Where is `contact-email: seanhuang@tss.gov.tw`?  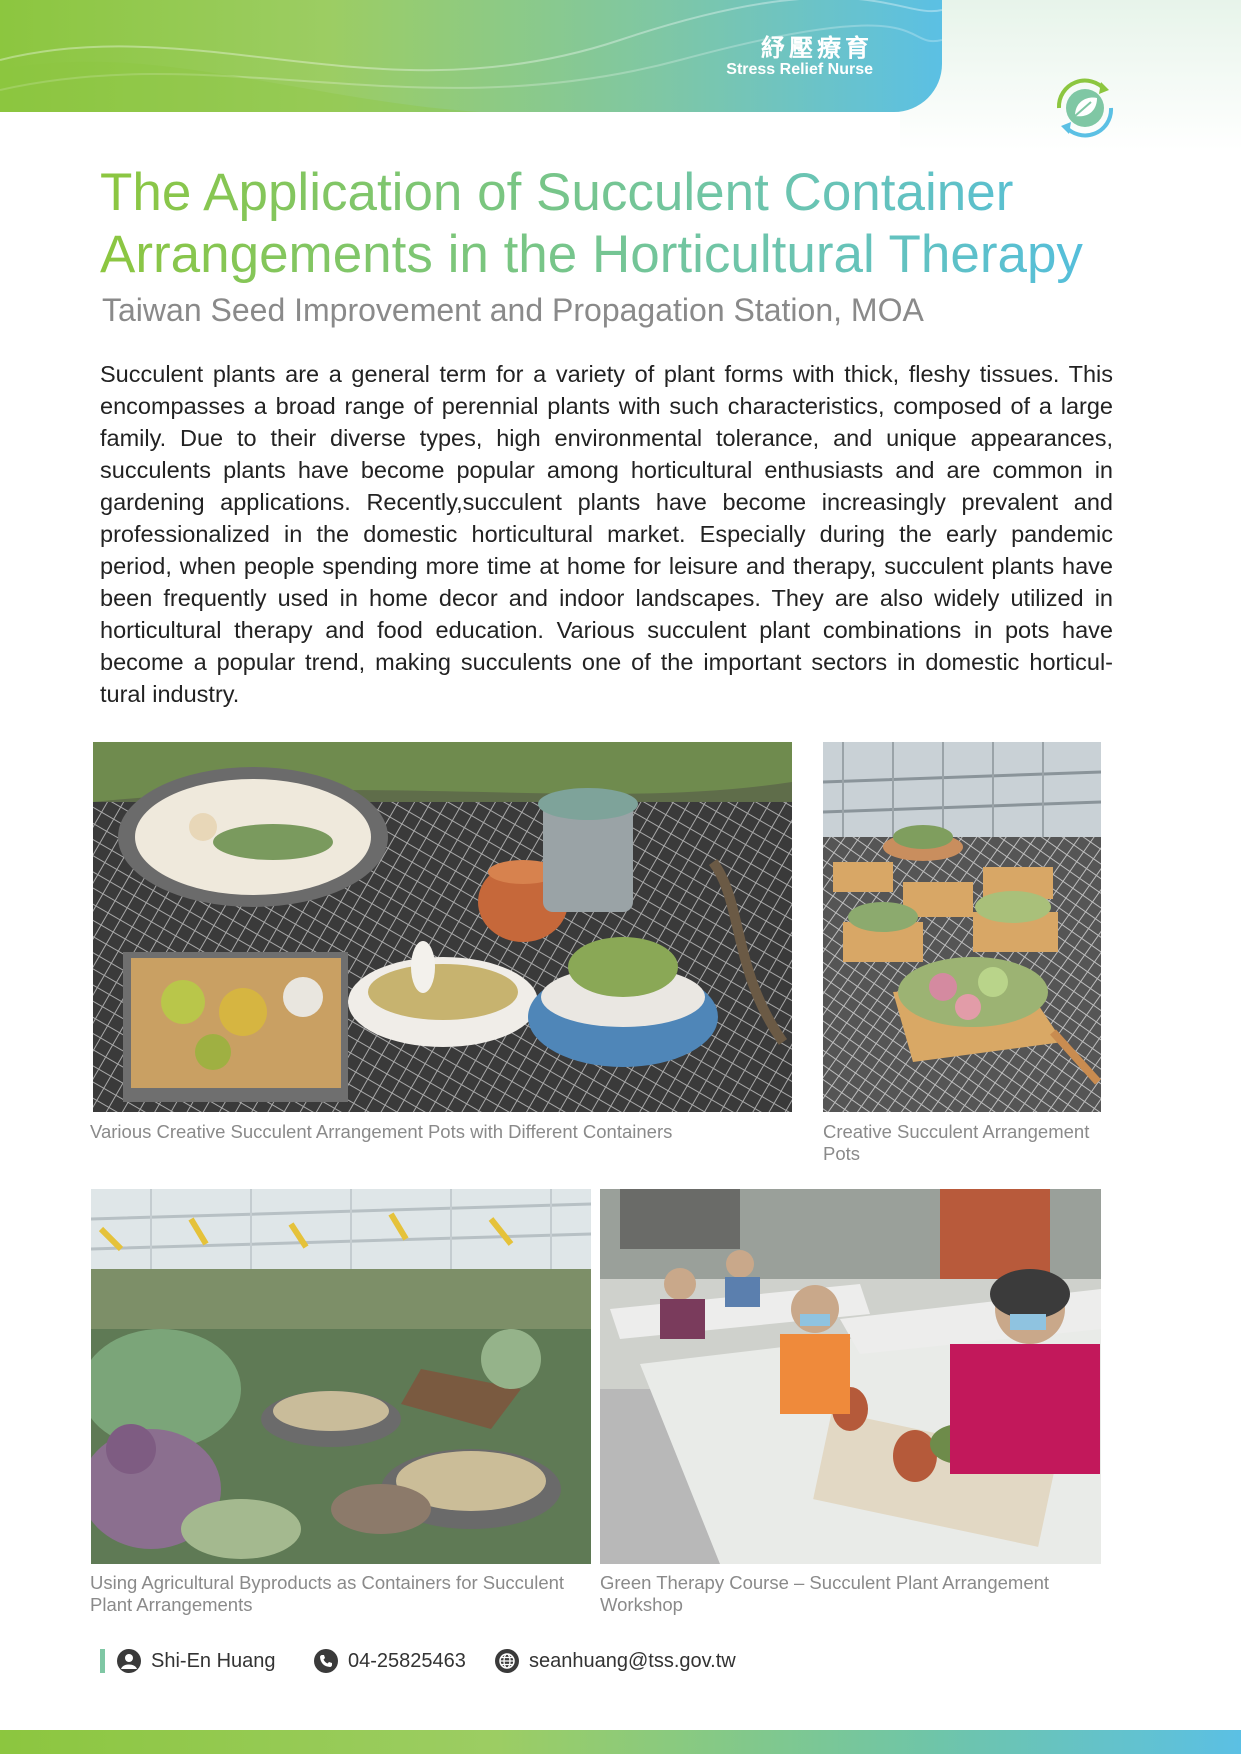 contact-email: seanhuang@tss.gov.tw is located at coordinates (615, 1661).